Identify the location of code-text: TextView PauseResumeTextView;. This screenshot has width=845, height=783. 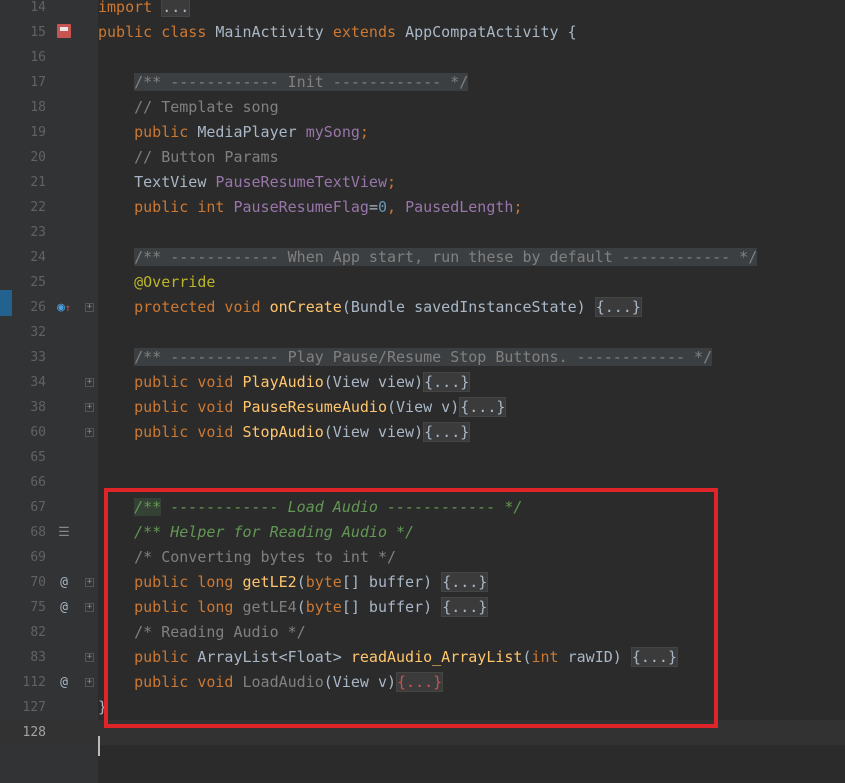
(247, 182).